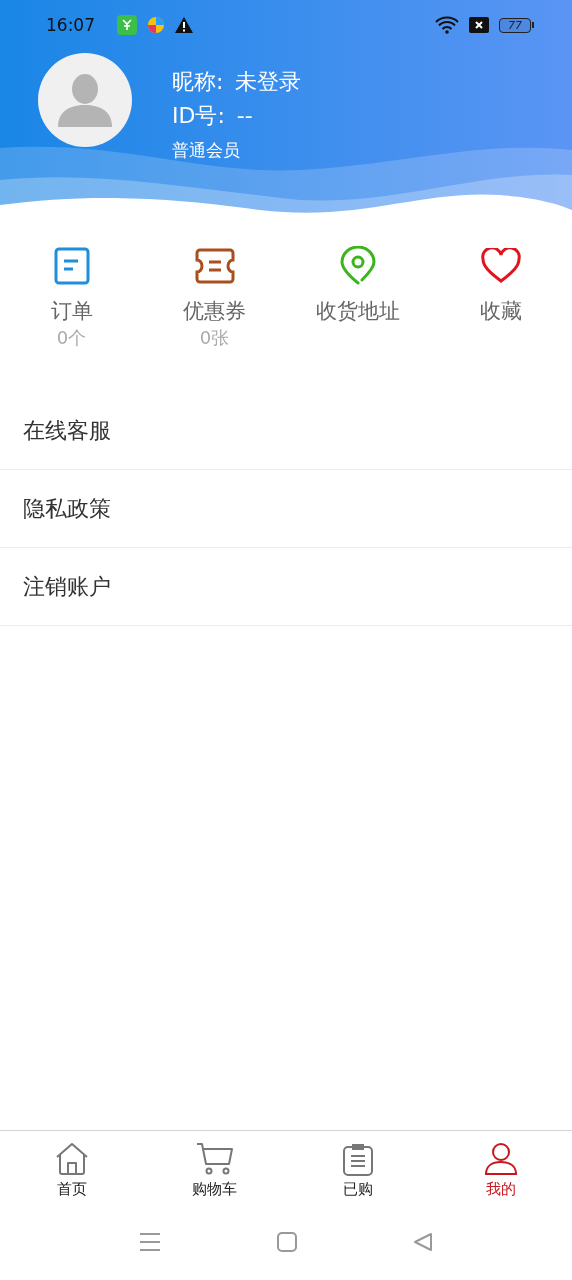 This screenshot has width=572, height=1280. What do you see at coordinates (244, 116) in the screenshot?
I see `user-id: --` at bounding box center [244, 116].